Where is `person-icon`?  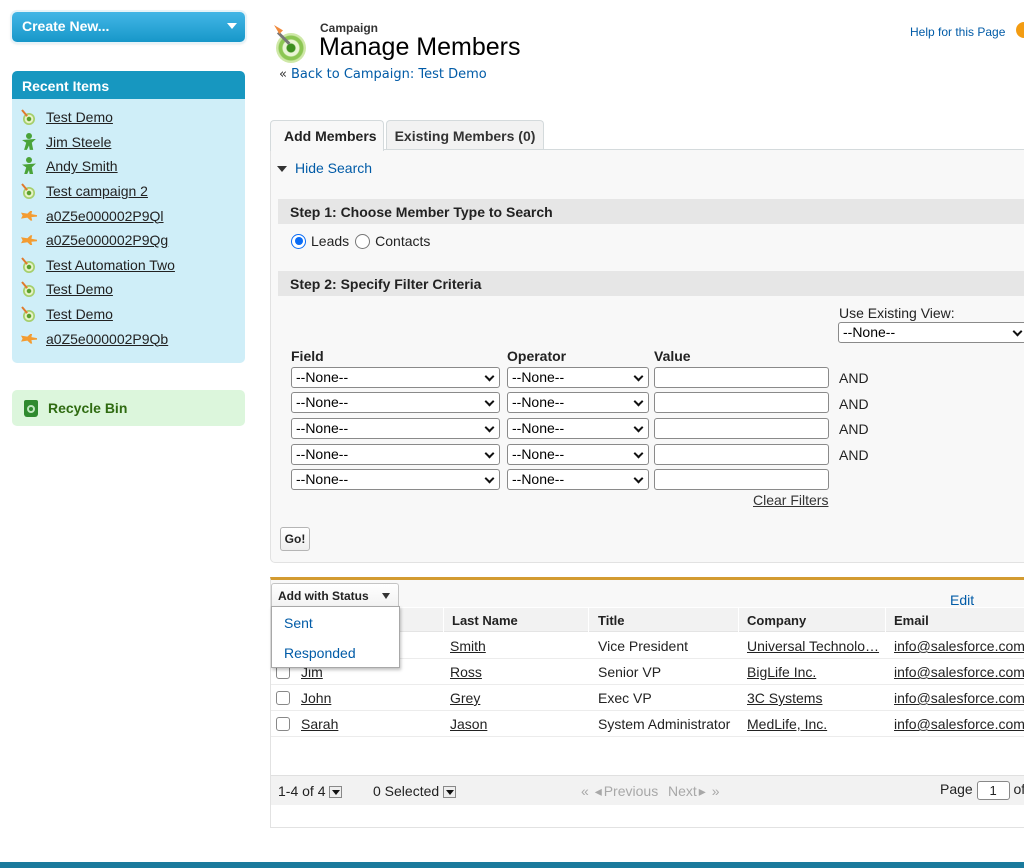
person-icon is located at coordinates (29, 166).